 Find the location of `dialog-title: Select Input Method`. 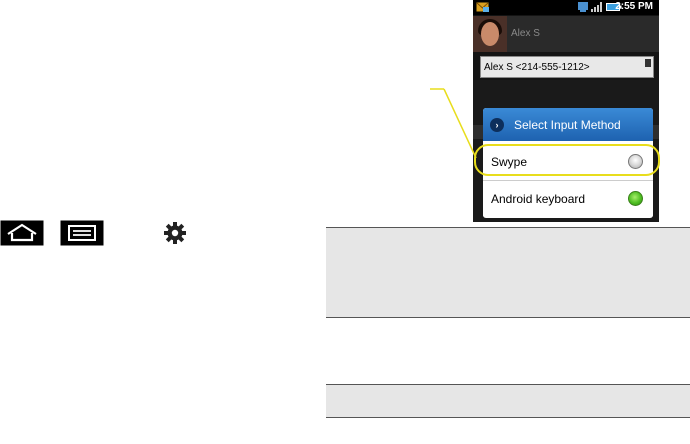

dialog-title: Select Input Method is located at coordinates (567, 125).